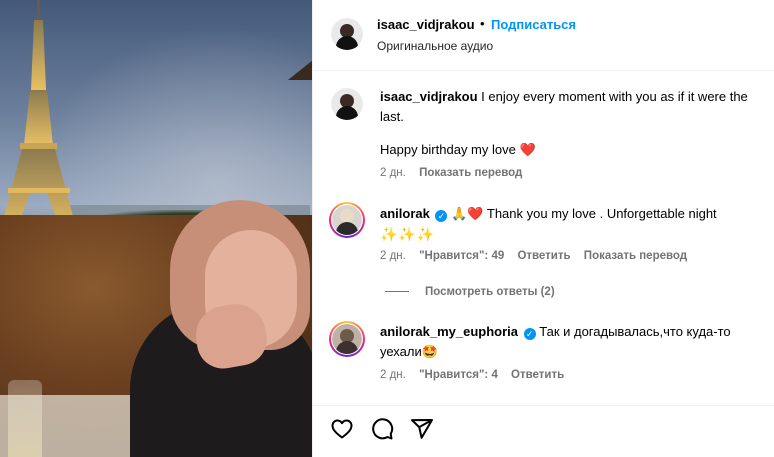  What do you see at coordinates (347, 104) in the screenshot?
I see `caption-avatar` at bounding box center [347, 104].